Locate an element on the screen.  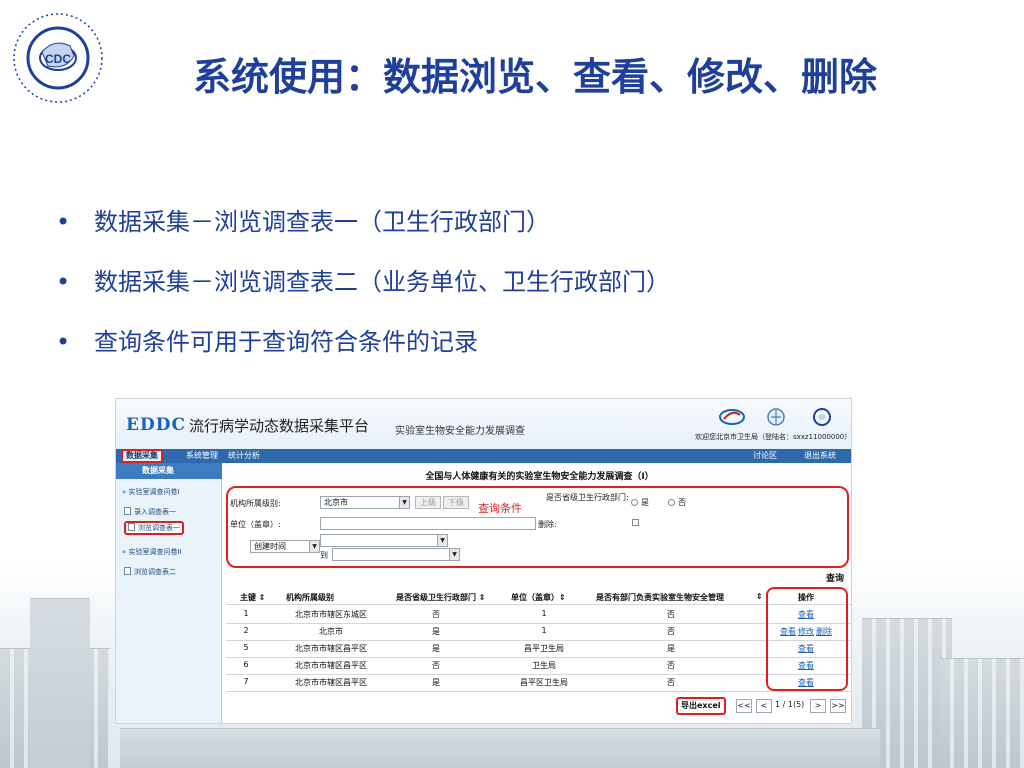
table-cell-level: 北京市 is located at coordinates (331, 631).